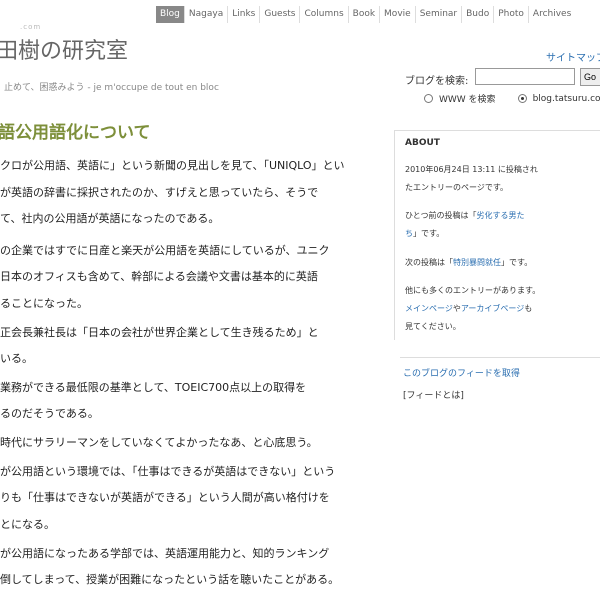  I want to click on next-suffix: 」です。, so click(517, 262).